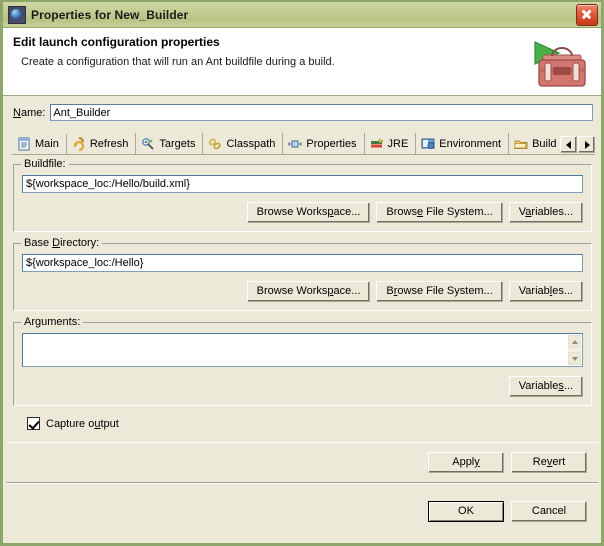 This screenshot has height=546, width=604. Describe the element at coordinates (47, 144) in the screenshot. I see `tab-label: Main` at that location.